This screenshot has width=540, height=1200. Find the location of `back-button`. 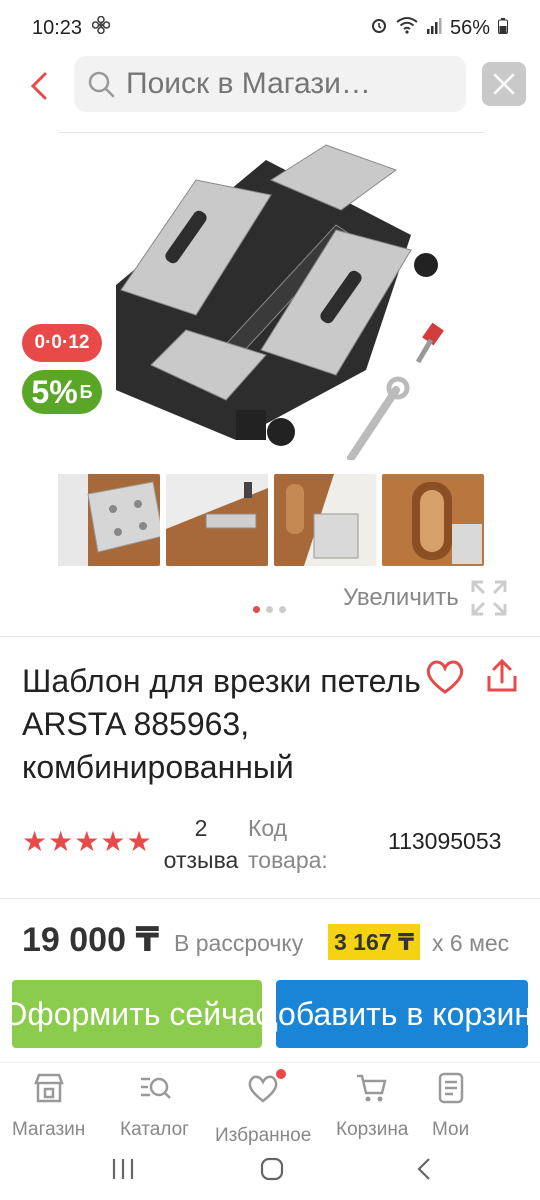

back-button is located at coordinates (40, 86).